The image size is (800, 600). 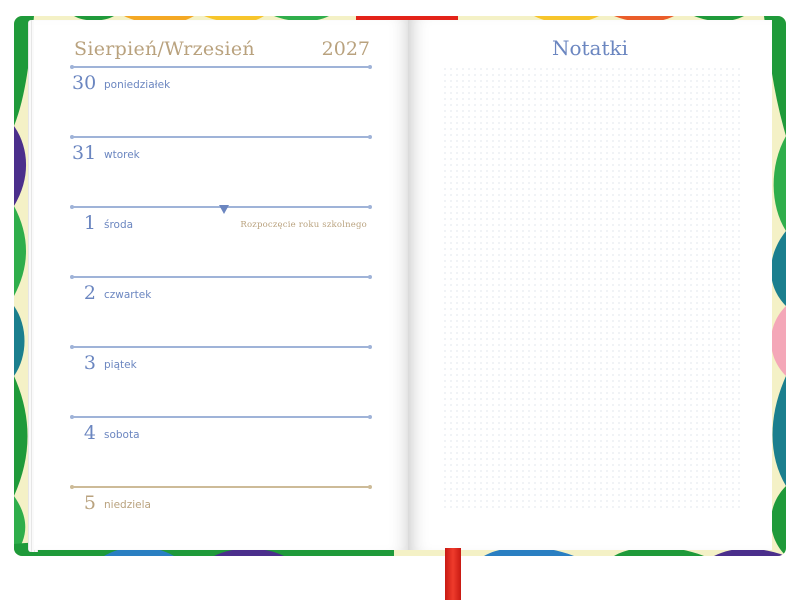 I want to click on day-number: 5, so click(x=89, y=503).